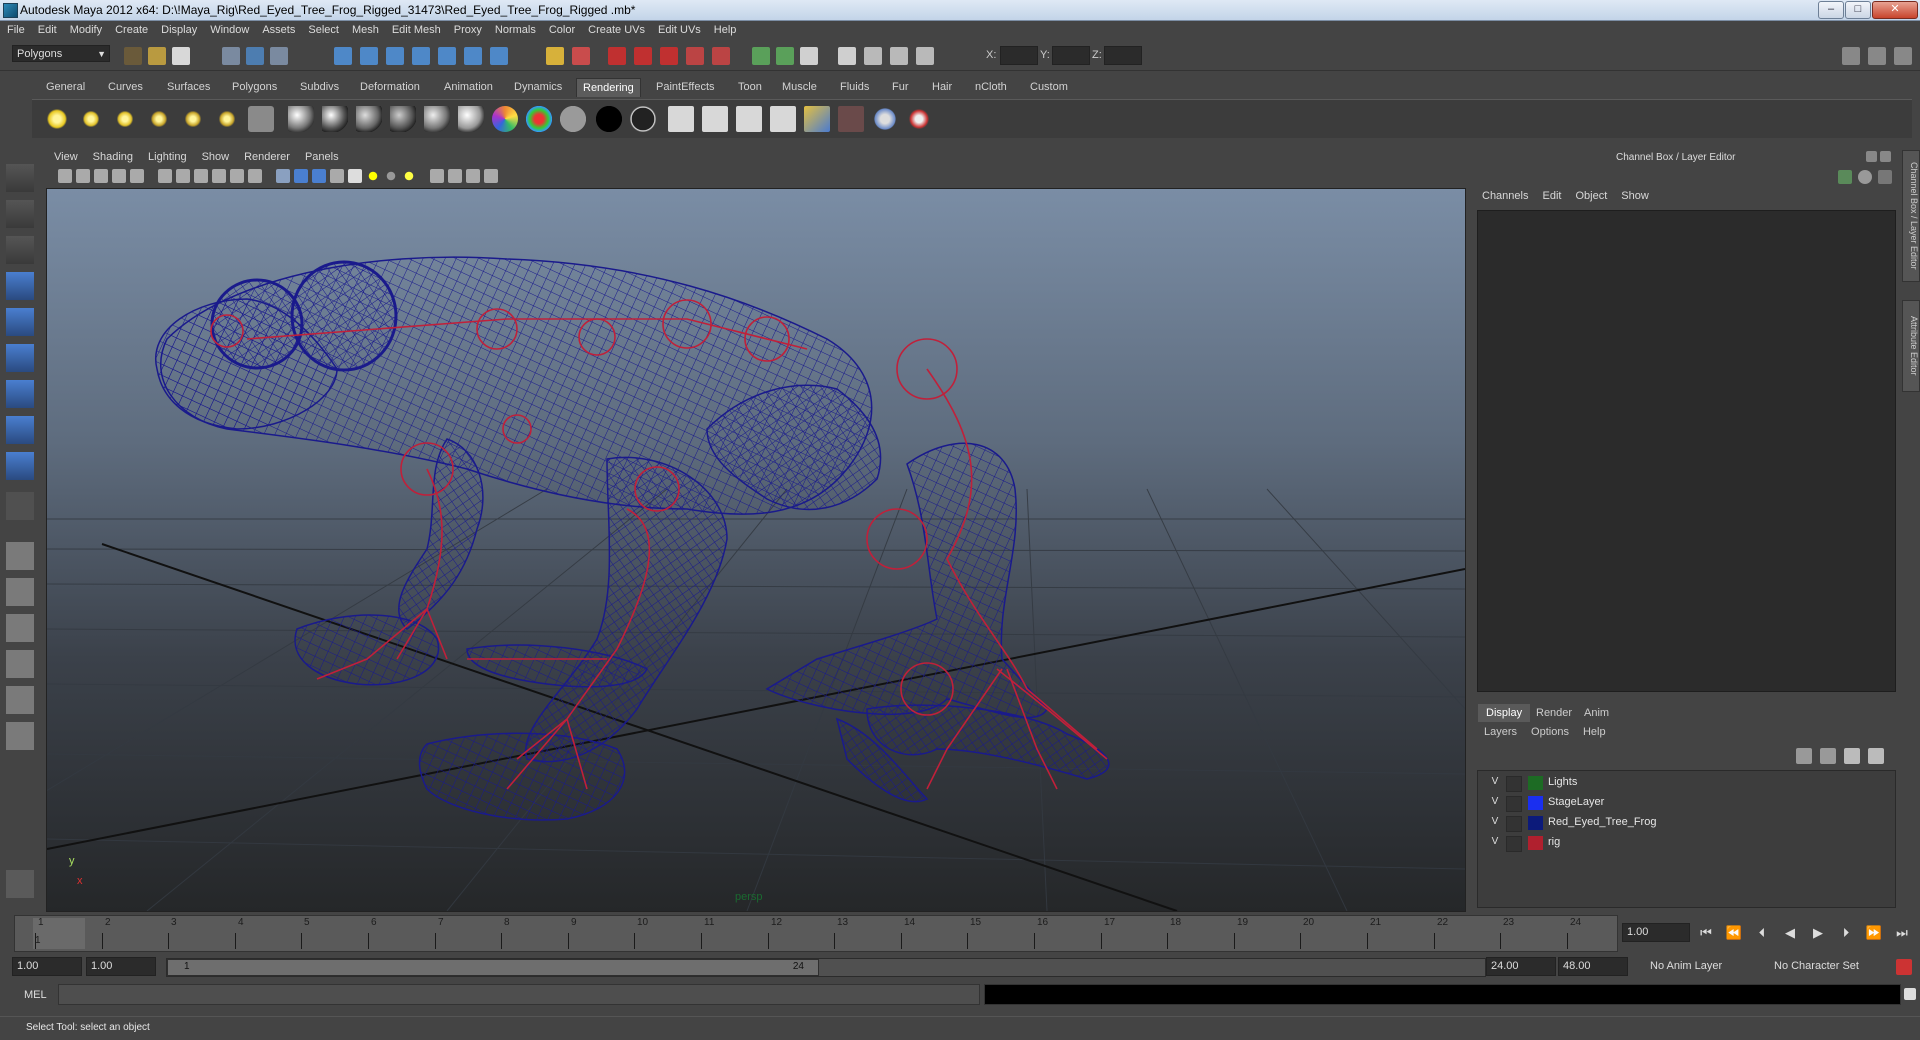 This screenshot has width=1920, height=1040. What do you see at coordinates (715, 119) in the screenshot?
I see `ipr-icon` at bounding box center [715, 119].